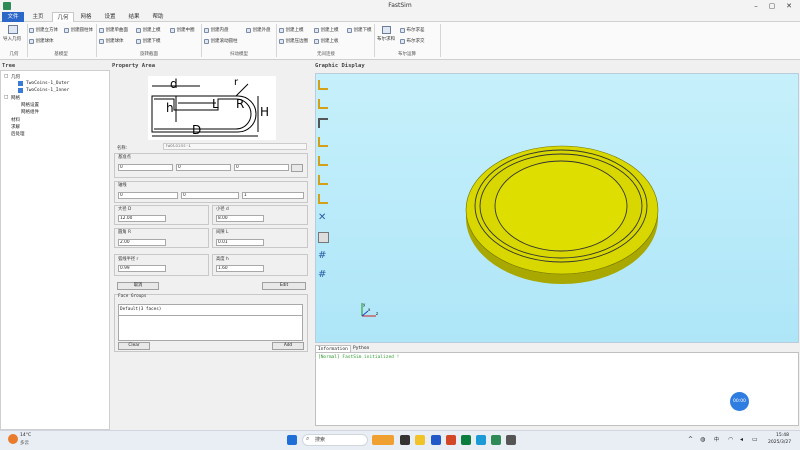 The image size is (800, 450). Describe the element at coordinates (322, 275) in the screenshot. I see `mesh-icon: #` at that location.